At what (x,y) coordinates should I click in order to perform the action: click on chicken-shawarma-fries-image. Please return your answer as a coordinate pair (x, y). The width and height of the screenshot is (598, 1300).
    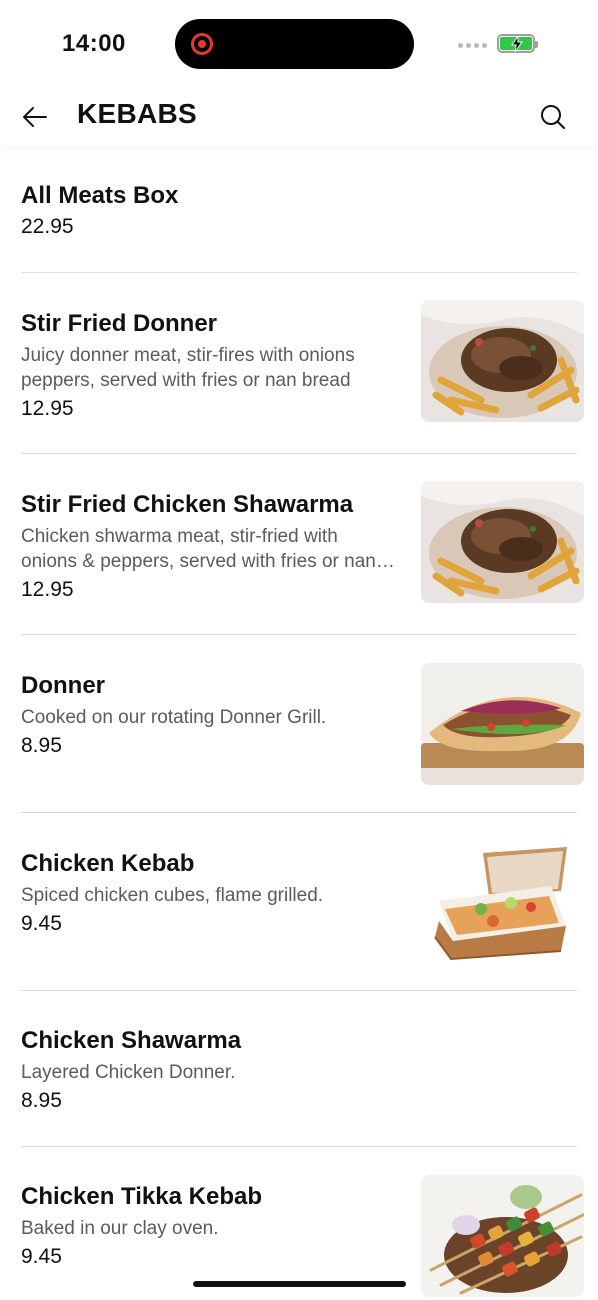
    Looking at the image, I should click on (502, 542).